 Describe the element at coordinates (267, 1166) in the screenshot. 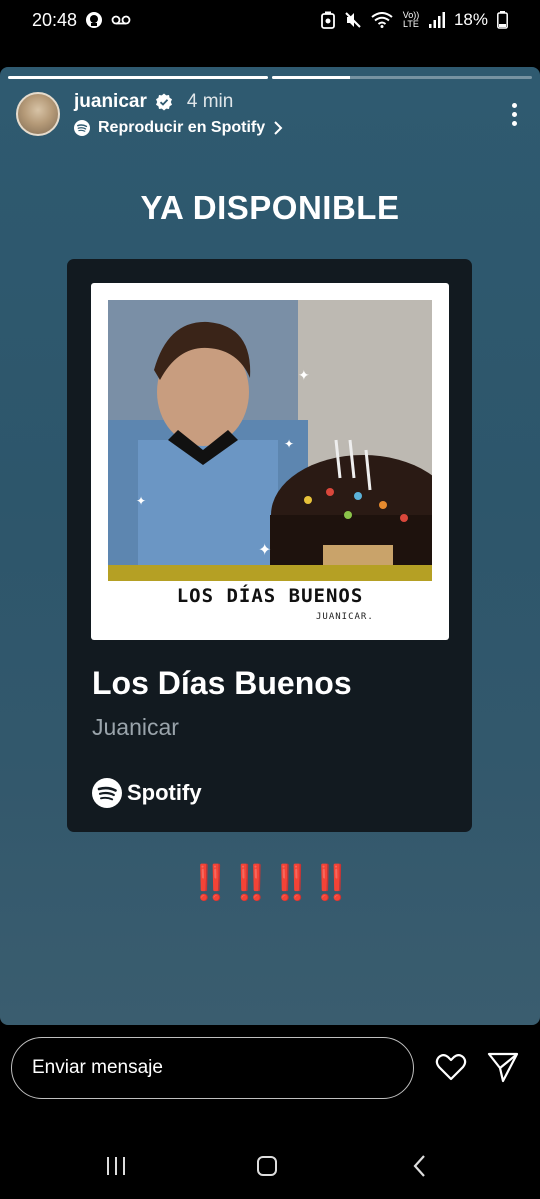

I see `home-icon` at that location.